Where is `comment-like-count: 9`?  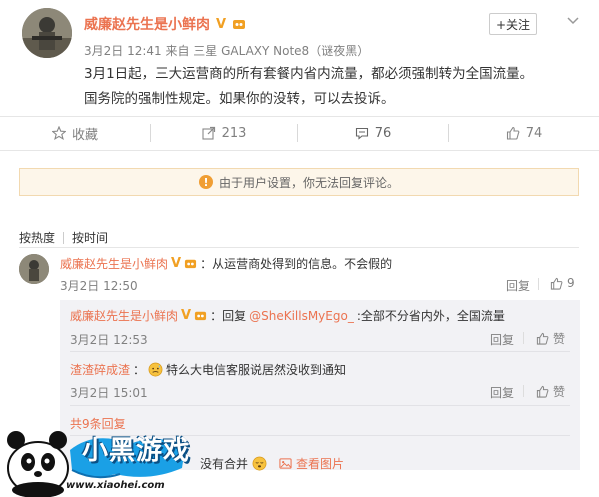
comment-like-count: 9 is located at coordinates (571, 283).